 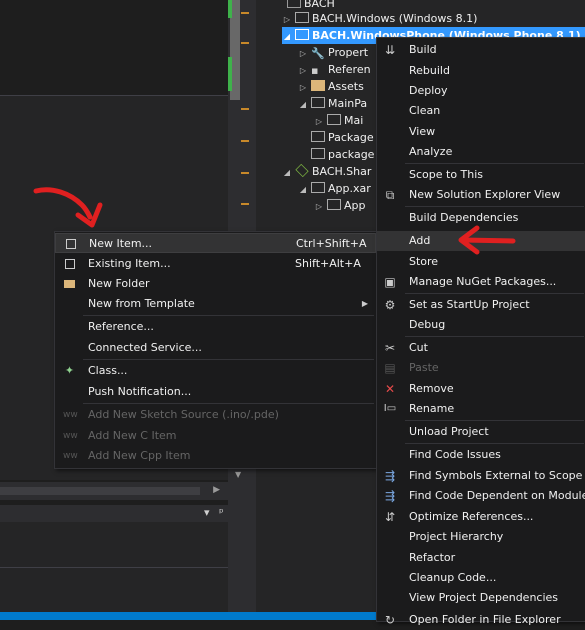 What do you see at coordinates (326, 171) in the screenshot?
I see `tree-item-project: ◢ BACH.Shar` at bounding box center [326, 171].